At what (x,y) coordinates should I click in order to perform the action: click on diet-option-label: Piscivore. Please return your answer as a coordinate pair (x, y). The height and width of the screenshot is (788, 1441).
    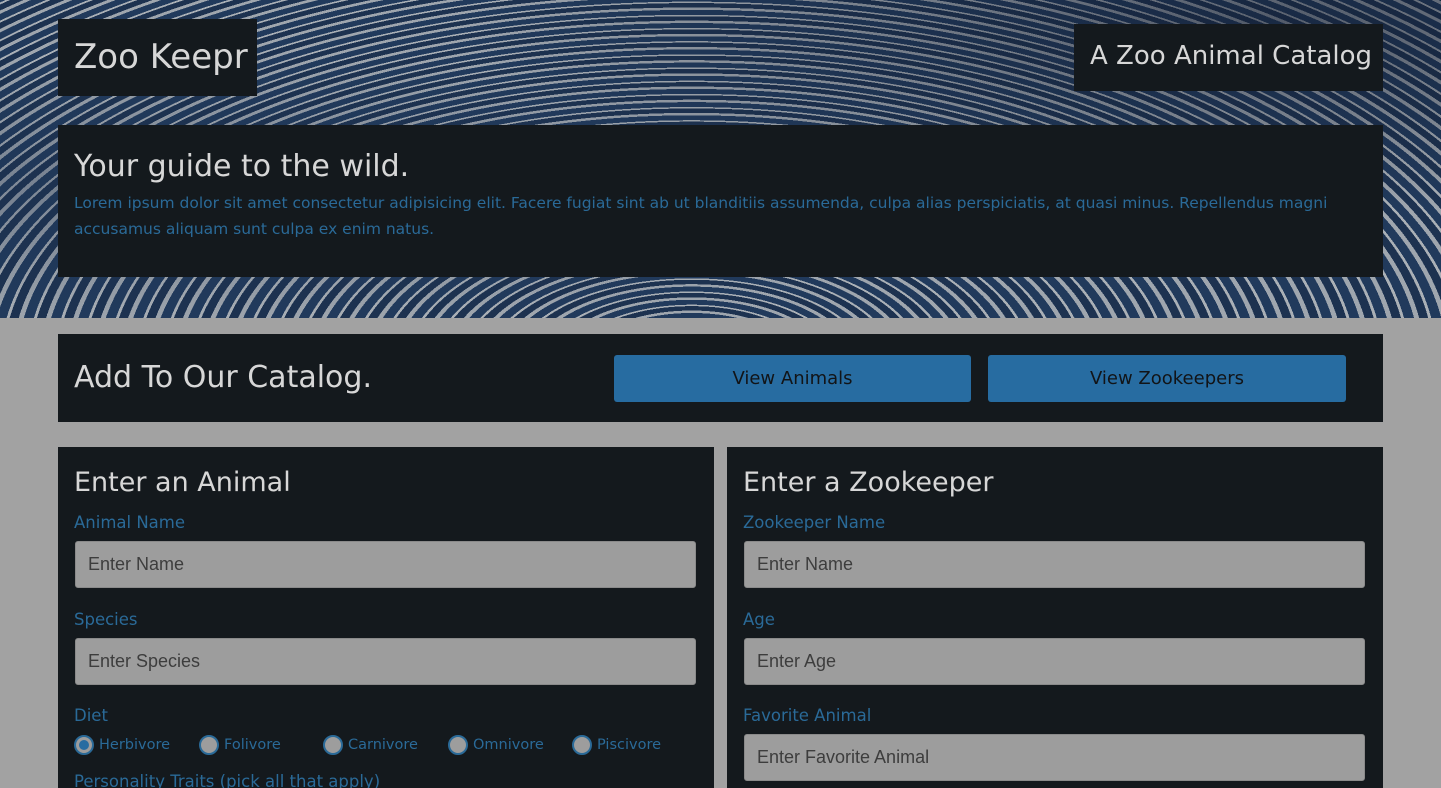
    Looking at the image, I should click on (629, 745).